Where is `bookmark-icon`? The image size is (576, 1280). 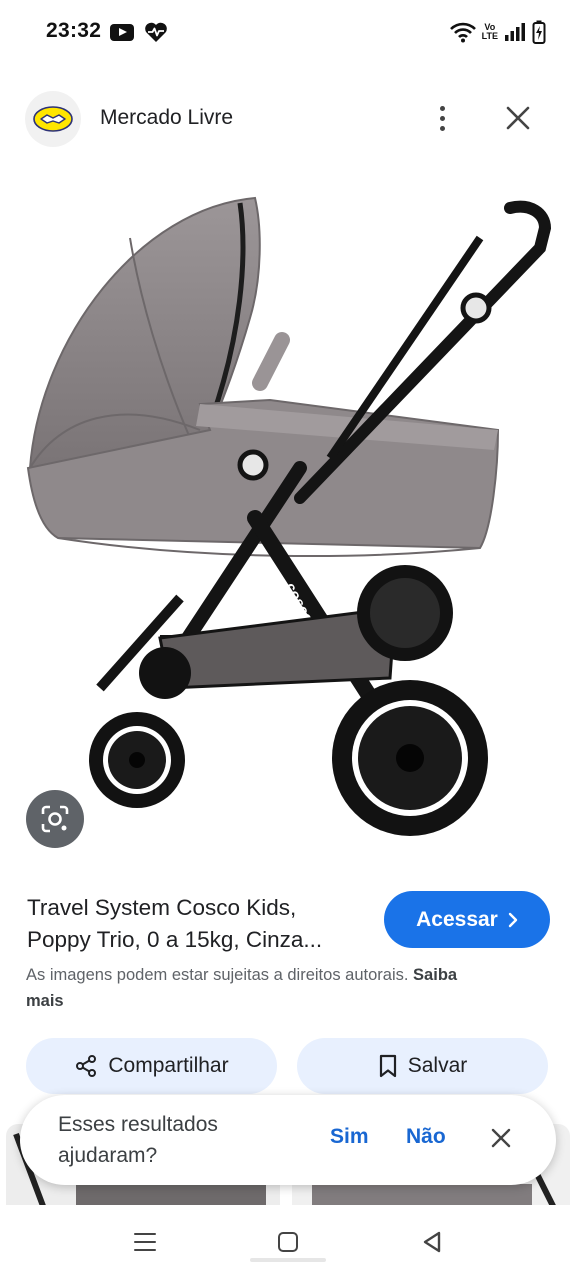
bookmark-icon is located at coordinates (387, 1066).